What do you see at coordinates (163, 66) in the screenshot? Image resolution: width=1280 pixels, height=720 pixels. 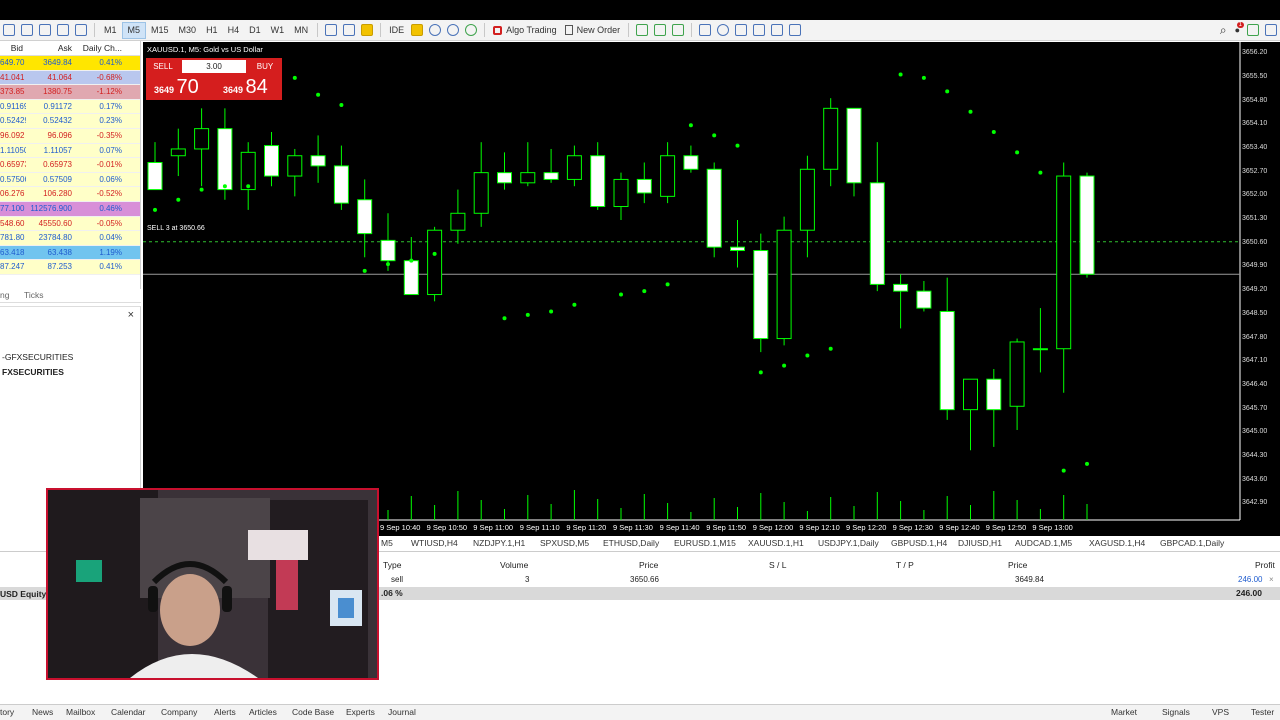 I see `sell-button: SELL` at bounding box center [163, 66].